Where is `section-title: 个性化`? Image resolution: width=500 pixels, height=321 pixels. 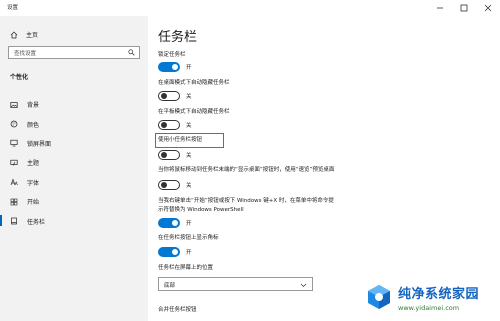 section-title: 个性化 is located at coordinates (19, 77).